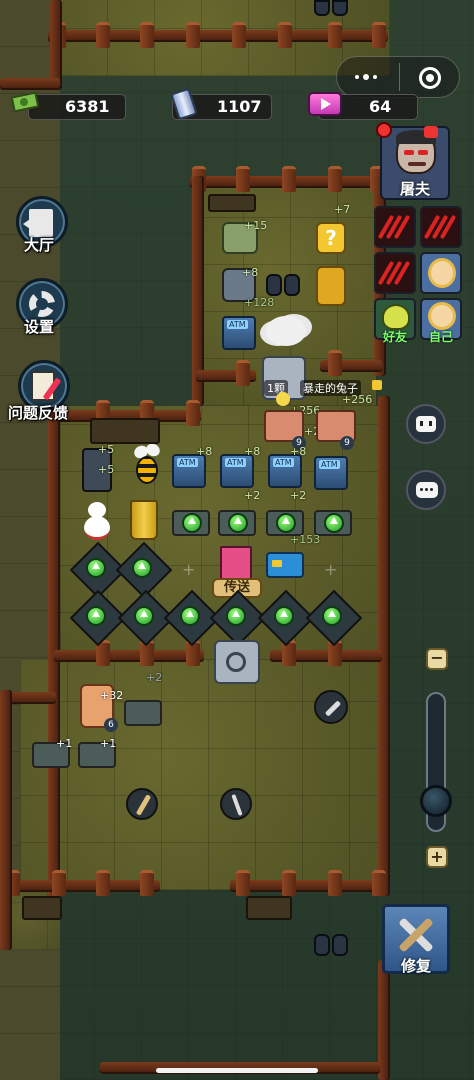 Image resolution: width=474 pixels, height=1080 pixels. What do you see at coordinates (416, 939) in the screenshot?
I see `repair-button: 修复` at bounding box center [416, 939].